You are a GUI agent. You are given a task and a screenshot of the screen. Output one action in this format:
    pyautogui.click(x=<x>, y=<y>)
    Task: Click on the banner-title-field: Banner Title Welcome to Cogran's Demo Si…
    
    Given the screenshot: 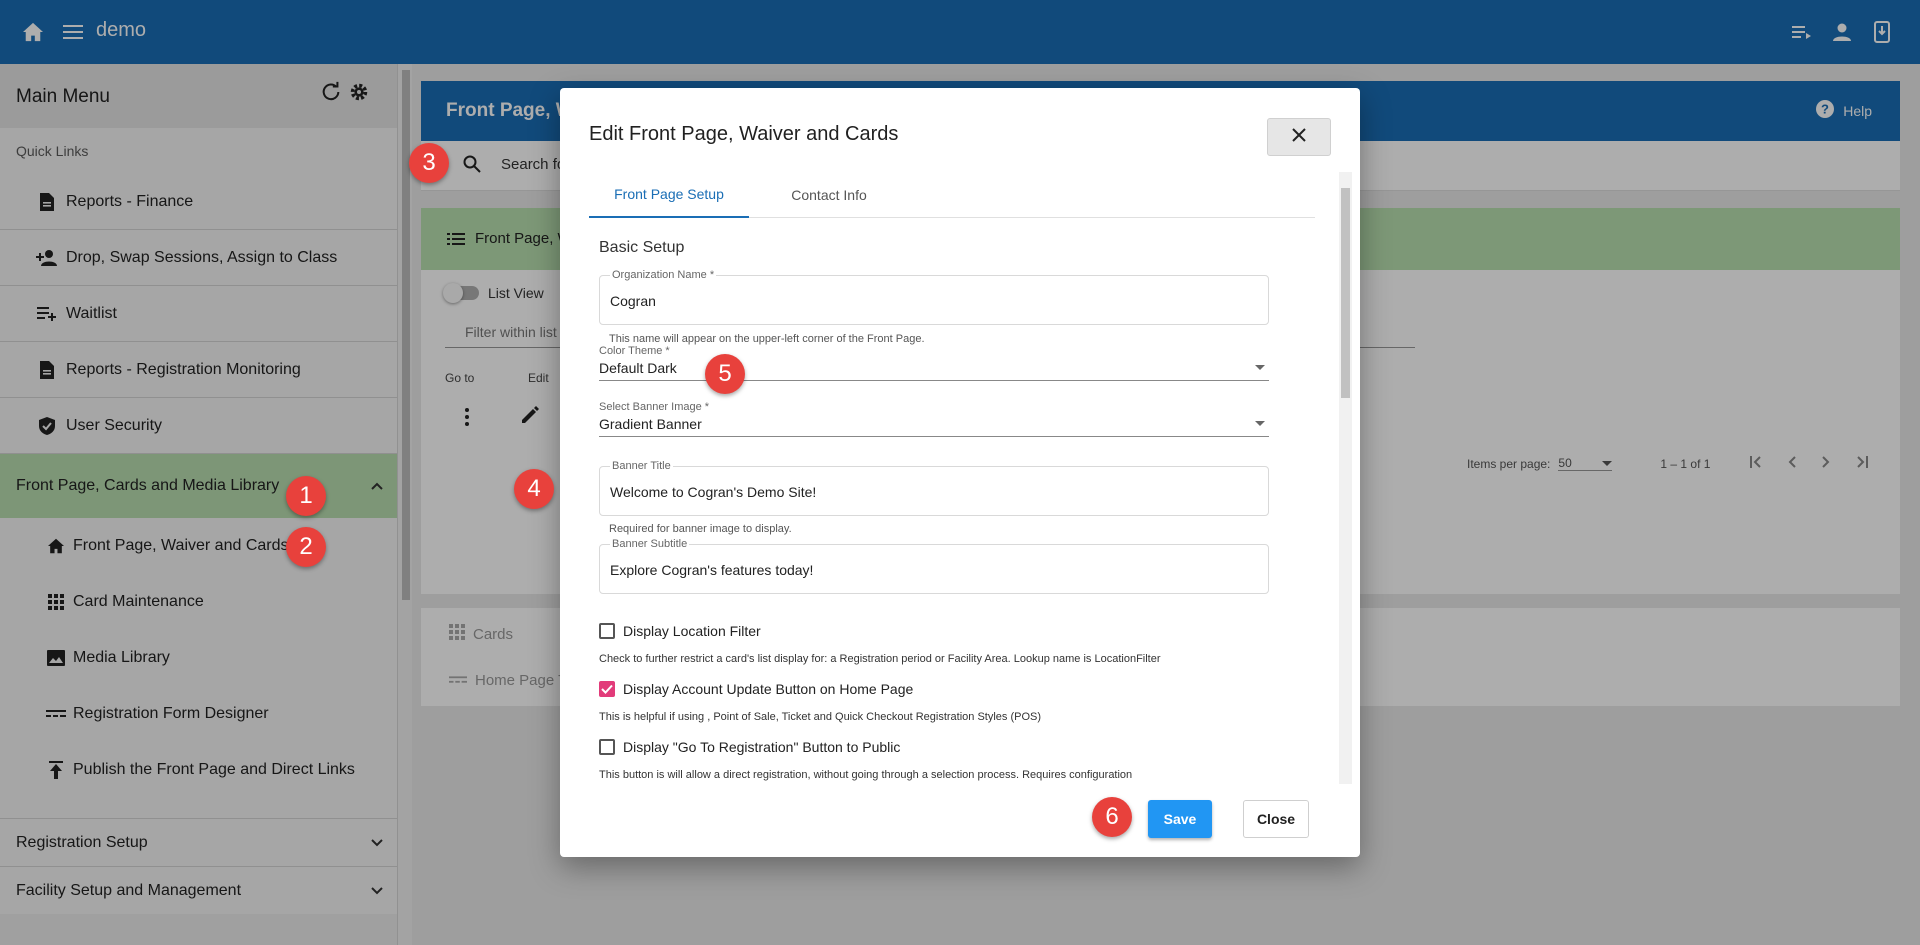 What is the action you would take?
    pyautogui.click(x=934, y=488)
    